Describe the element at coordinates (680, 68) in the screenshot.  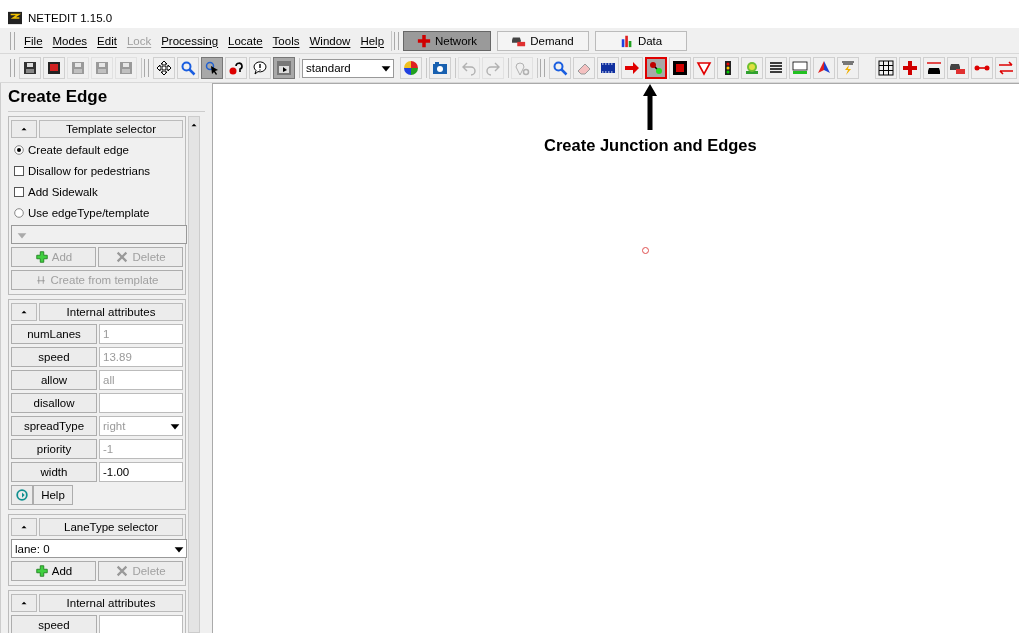
I see `junction-icon` at that location.